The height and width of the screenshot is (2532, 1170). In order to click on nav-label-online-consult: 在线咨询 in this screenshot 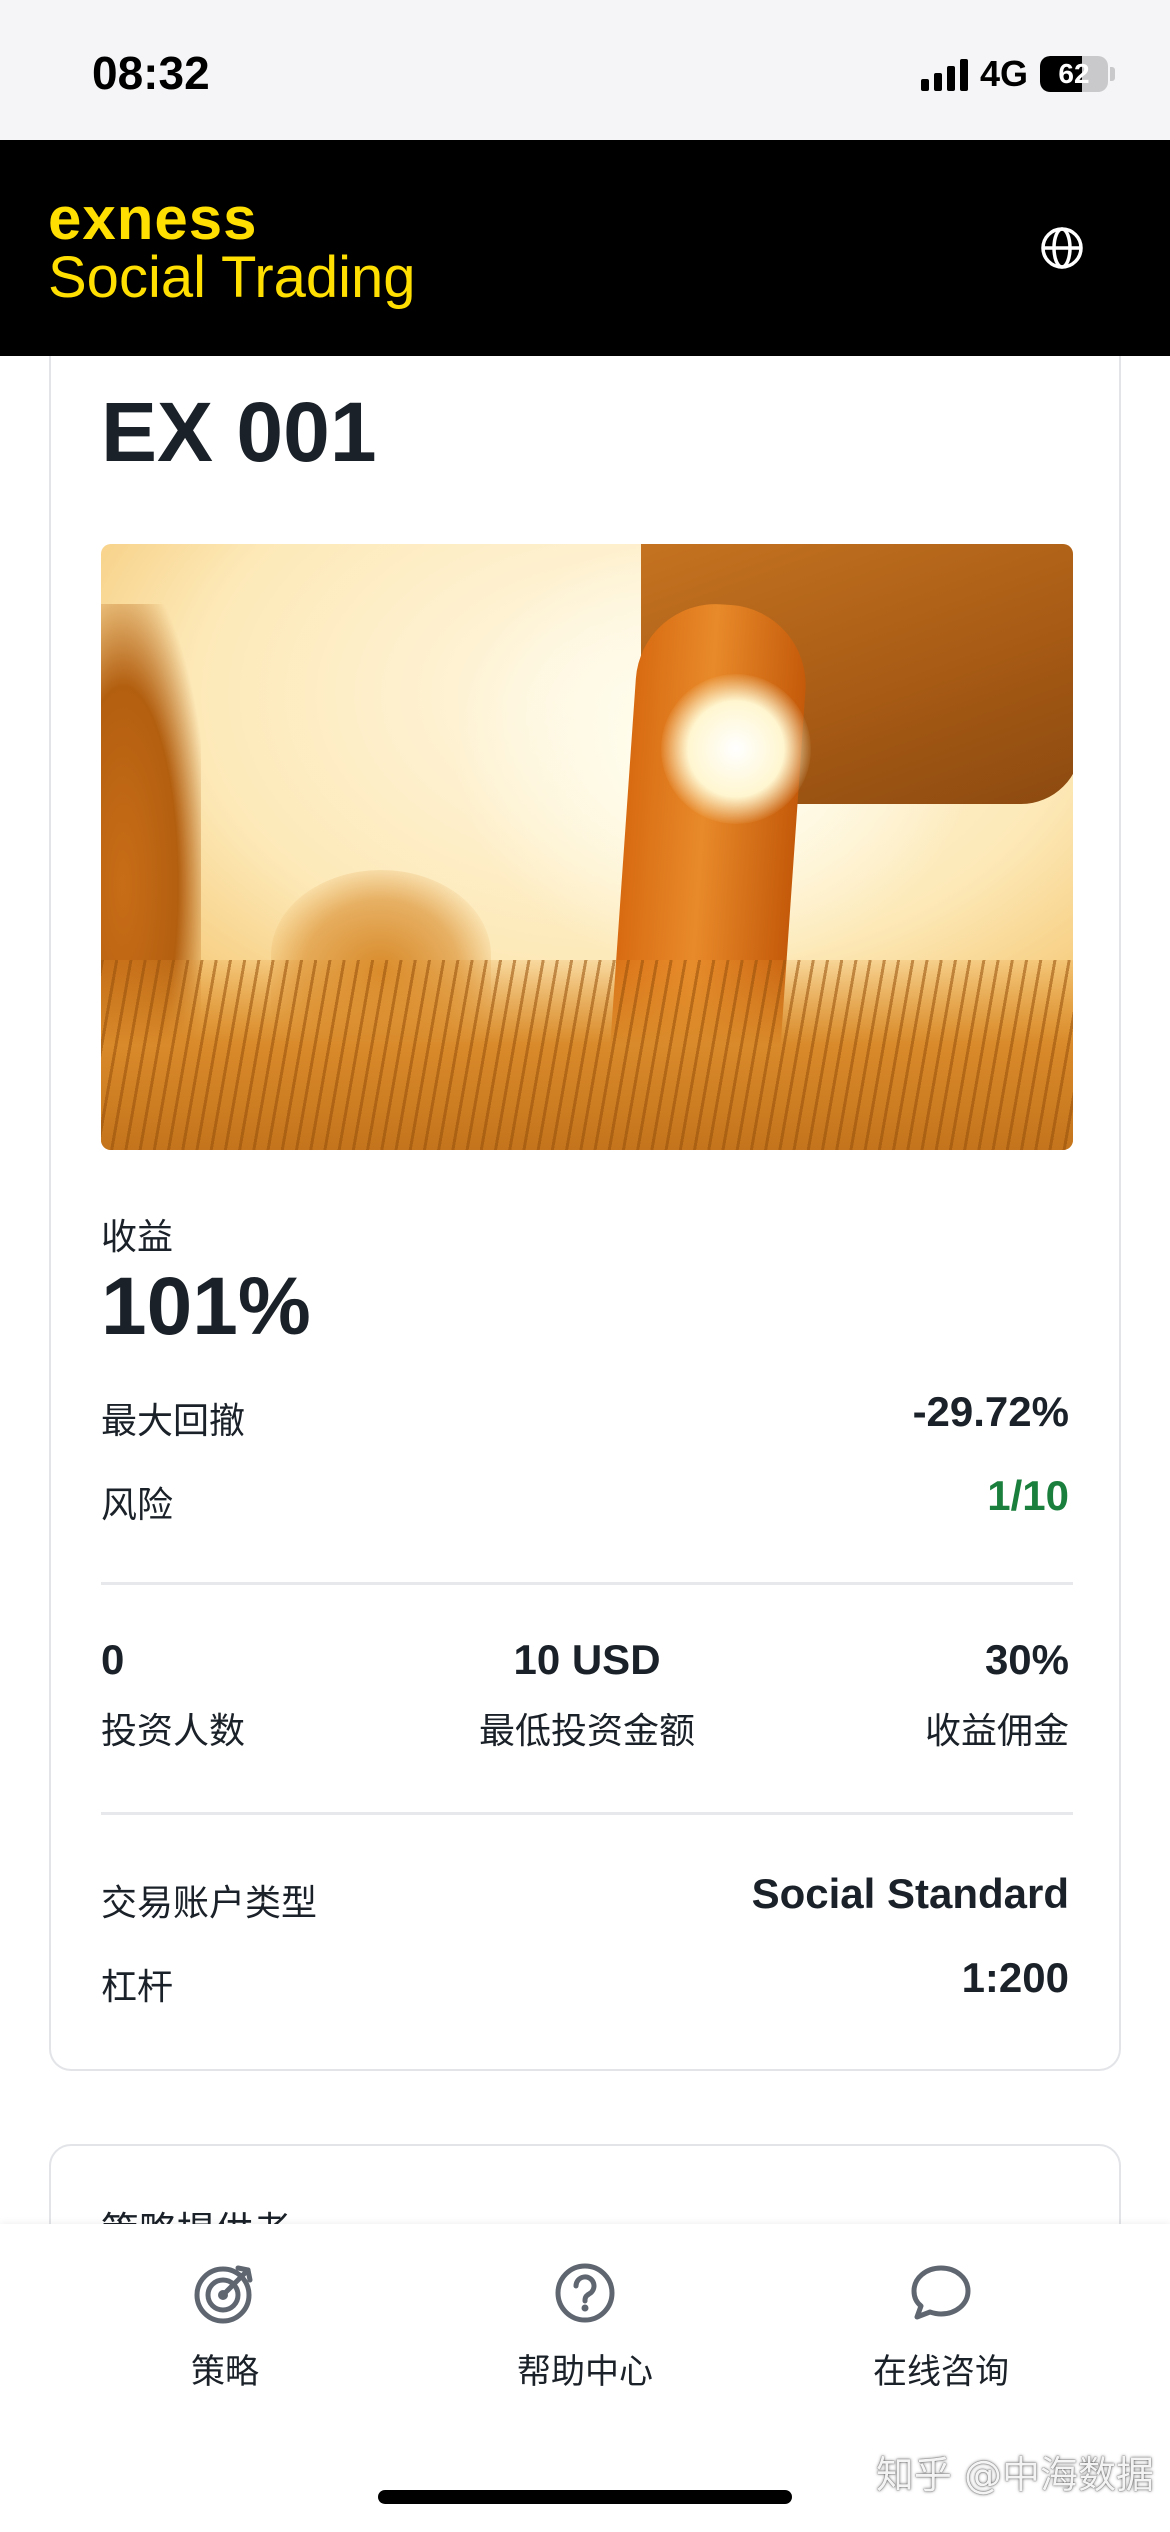, I will do `click(941, 2372)`.